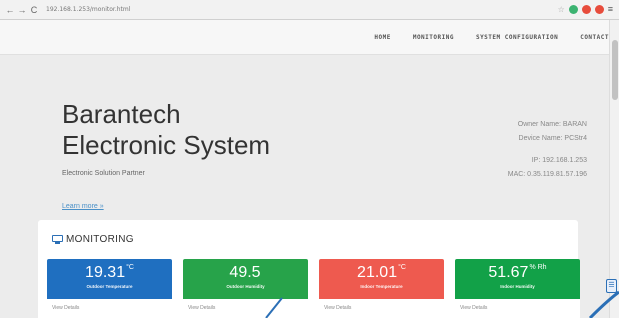 The height and width of the screenshot is (318, 619). I want to click on card-header: 51.67% Rh Indoor Humidity, so click(517, 279).